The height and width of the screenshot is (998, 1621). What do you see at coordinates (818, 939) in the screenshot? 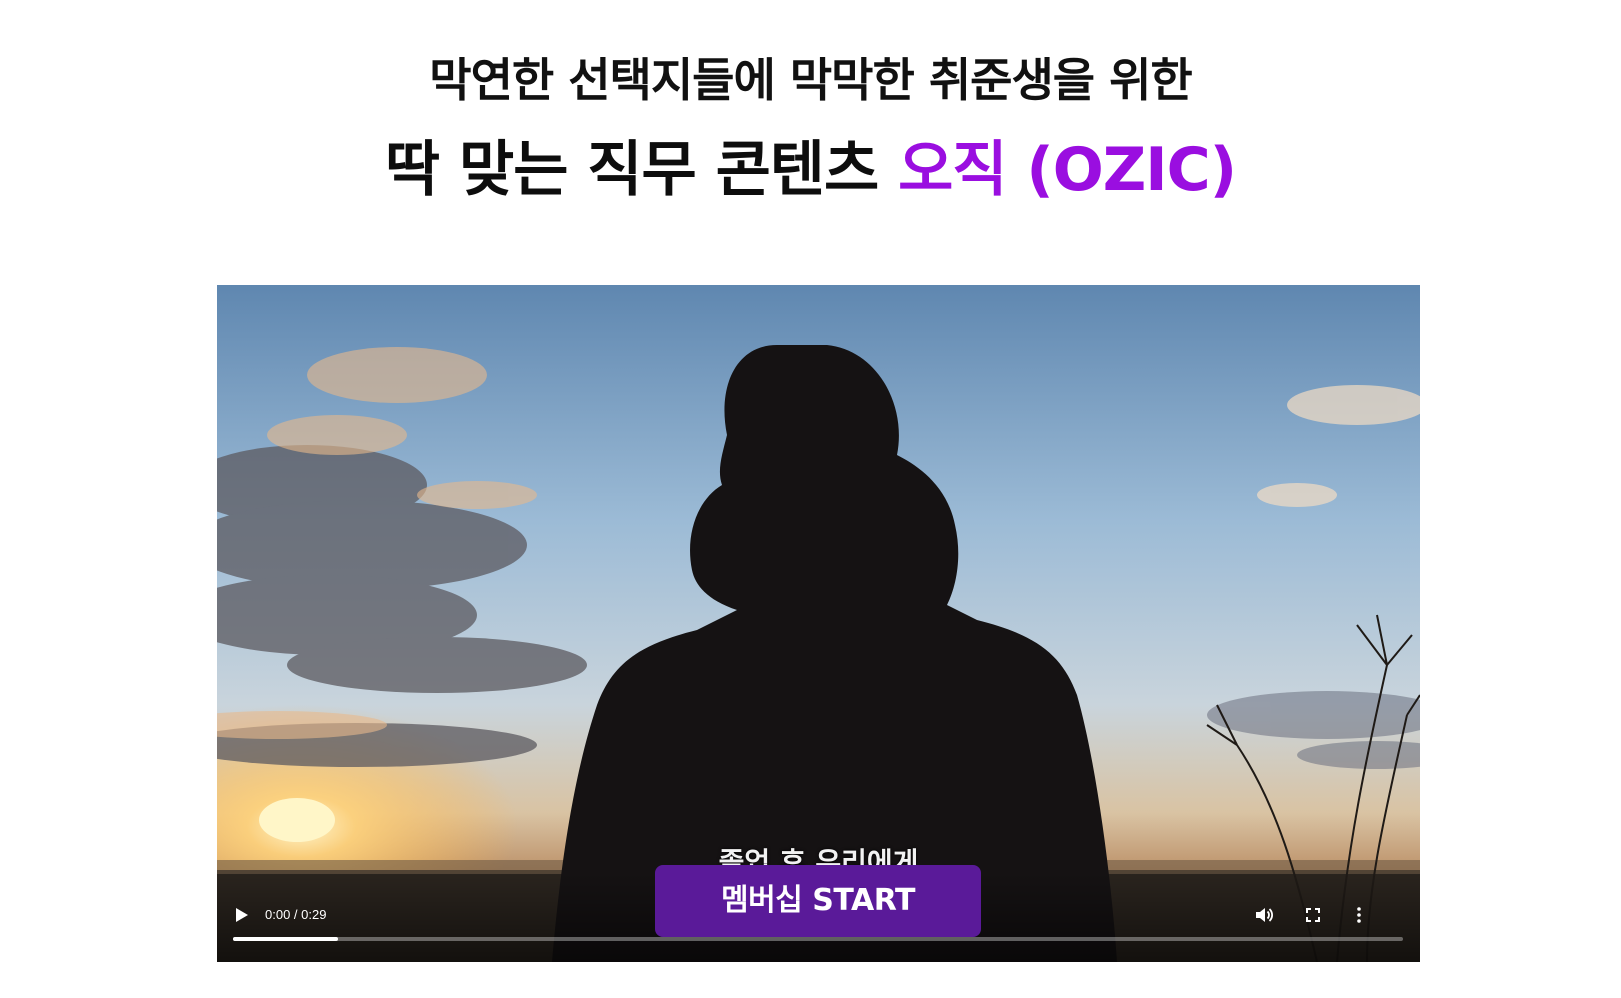
I see `video-progress-bar` at bounding box center [818, 939].